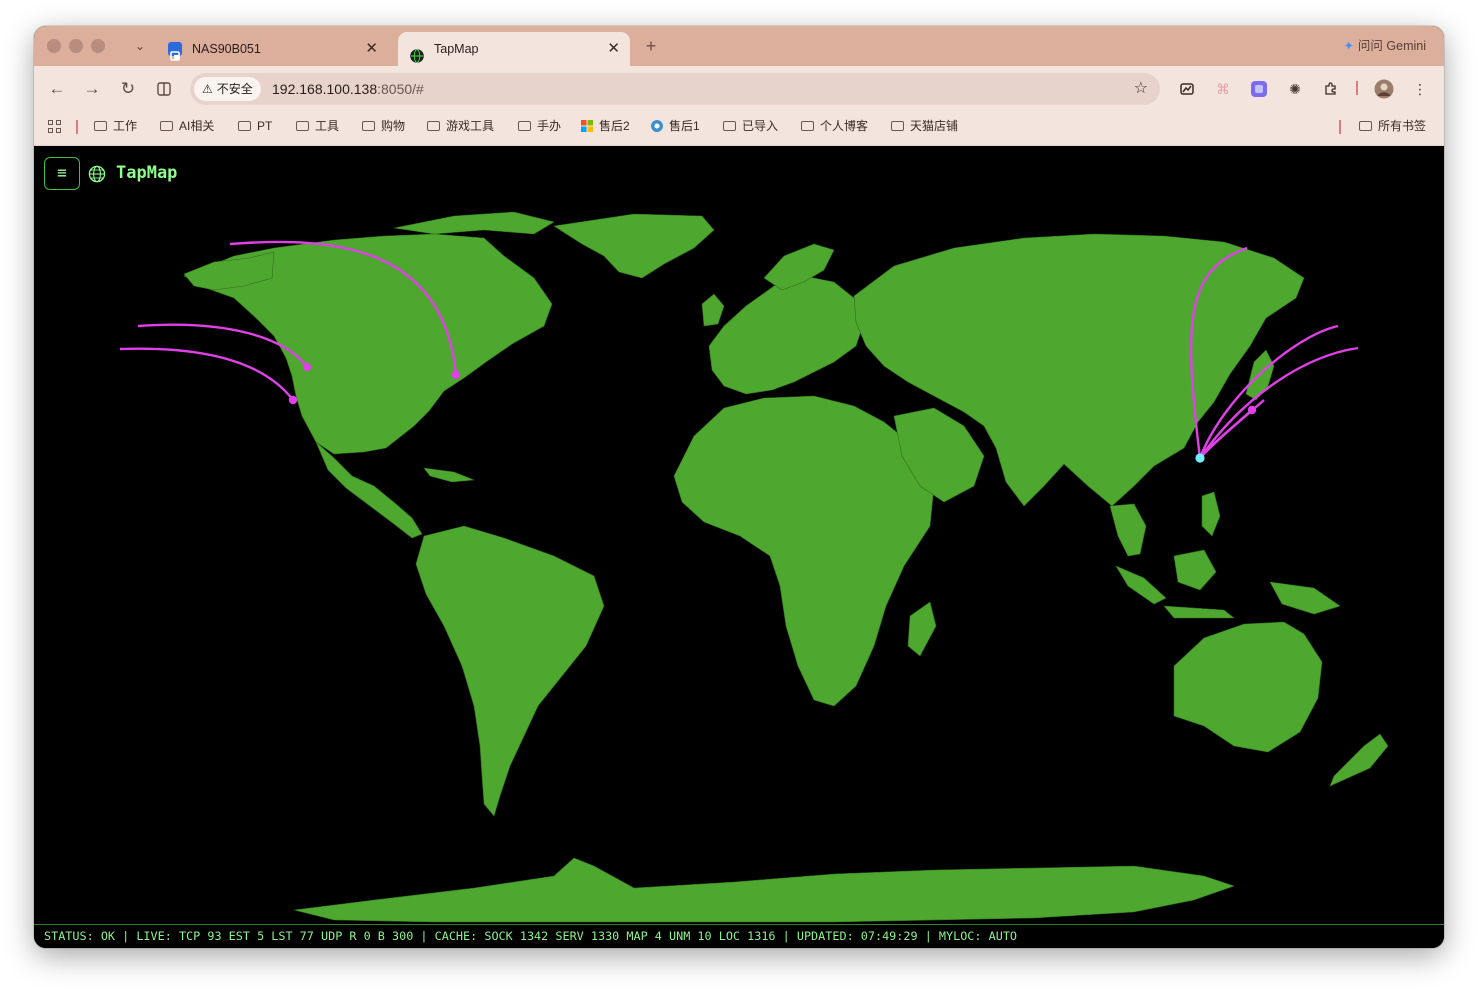 The width and height of the screenshot is (1478, 990). I want to click on url-host: 192.168.100.138, so click(325, 89).